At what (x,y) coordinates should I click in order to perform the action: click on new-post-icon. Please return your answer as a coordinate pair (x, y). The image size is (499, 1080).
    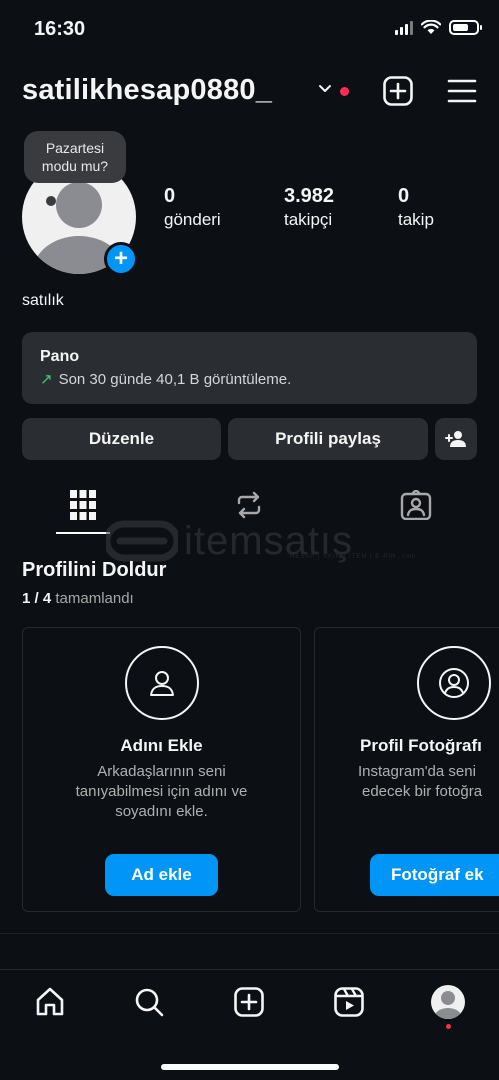
    Looking at the image, I should click on (398, 91).